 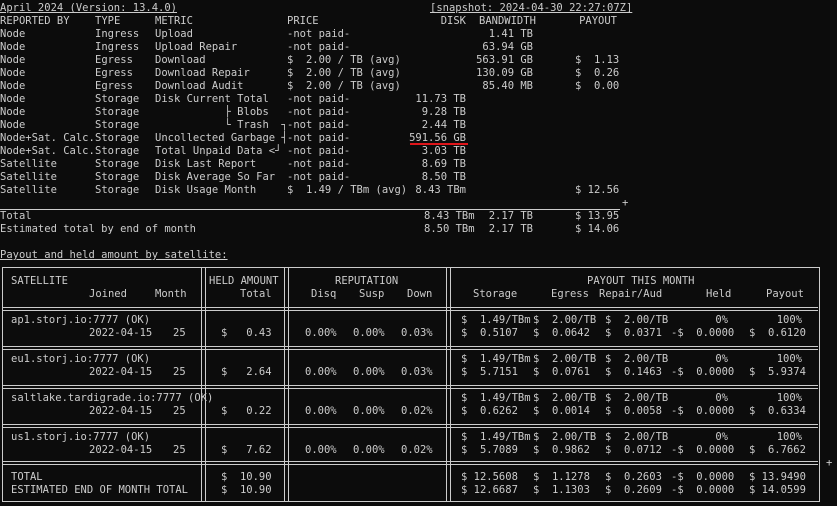 What do you see at coordinates (495, 294) in the screenshot?
I see `hdr-storage: Storage` at bounding box center [495, 294].